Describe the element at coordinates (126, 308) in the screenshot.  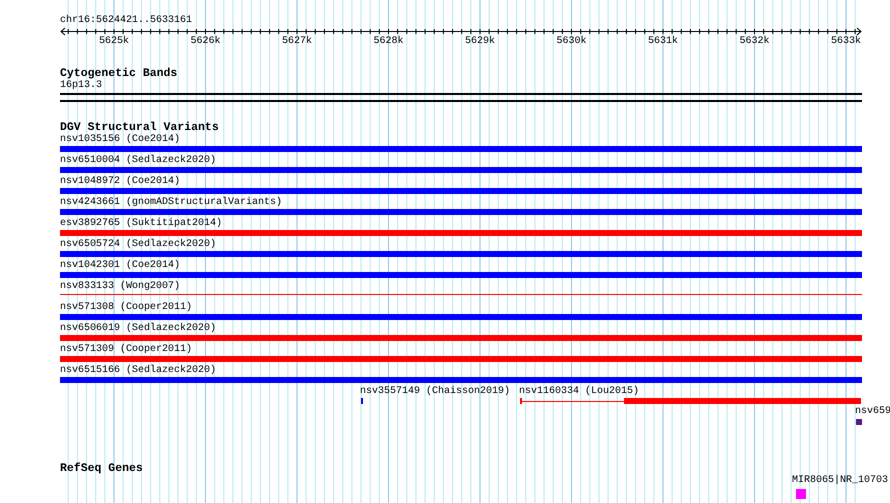
I see `variant-label: nsv571308 (Cooper2011)` at that location.